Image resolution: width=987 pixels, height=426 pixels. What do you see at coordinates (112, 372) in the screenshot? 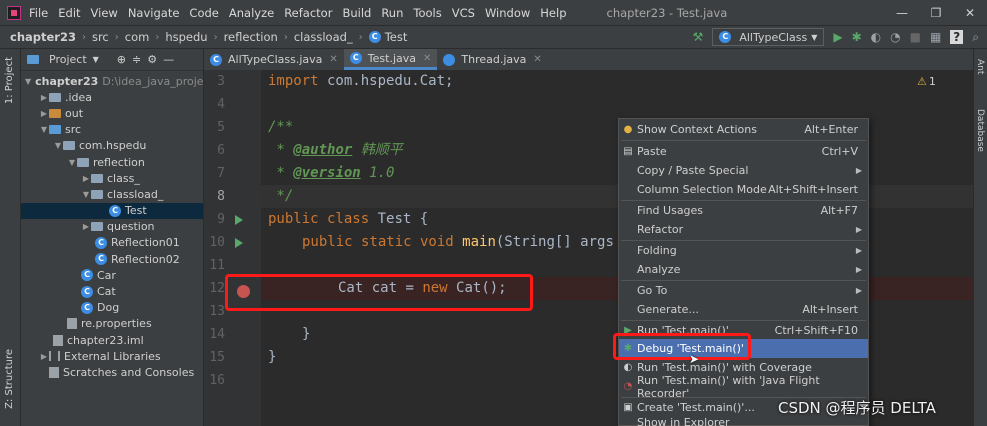
I see `tree-item-scratches: Scratches and Consoles` at bounding box center [112, 372].